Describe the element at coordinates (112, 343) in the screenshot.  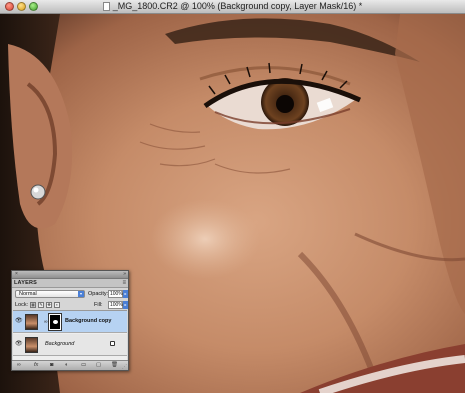
I see `layer-lock-icon` at that location.